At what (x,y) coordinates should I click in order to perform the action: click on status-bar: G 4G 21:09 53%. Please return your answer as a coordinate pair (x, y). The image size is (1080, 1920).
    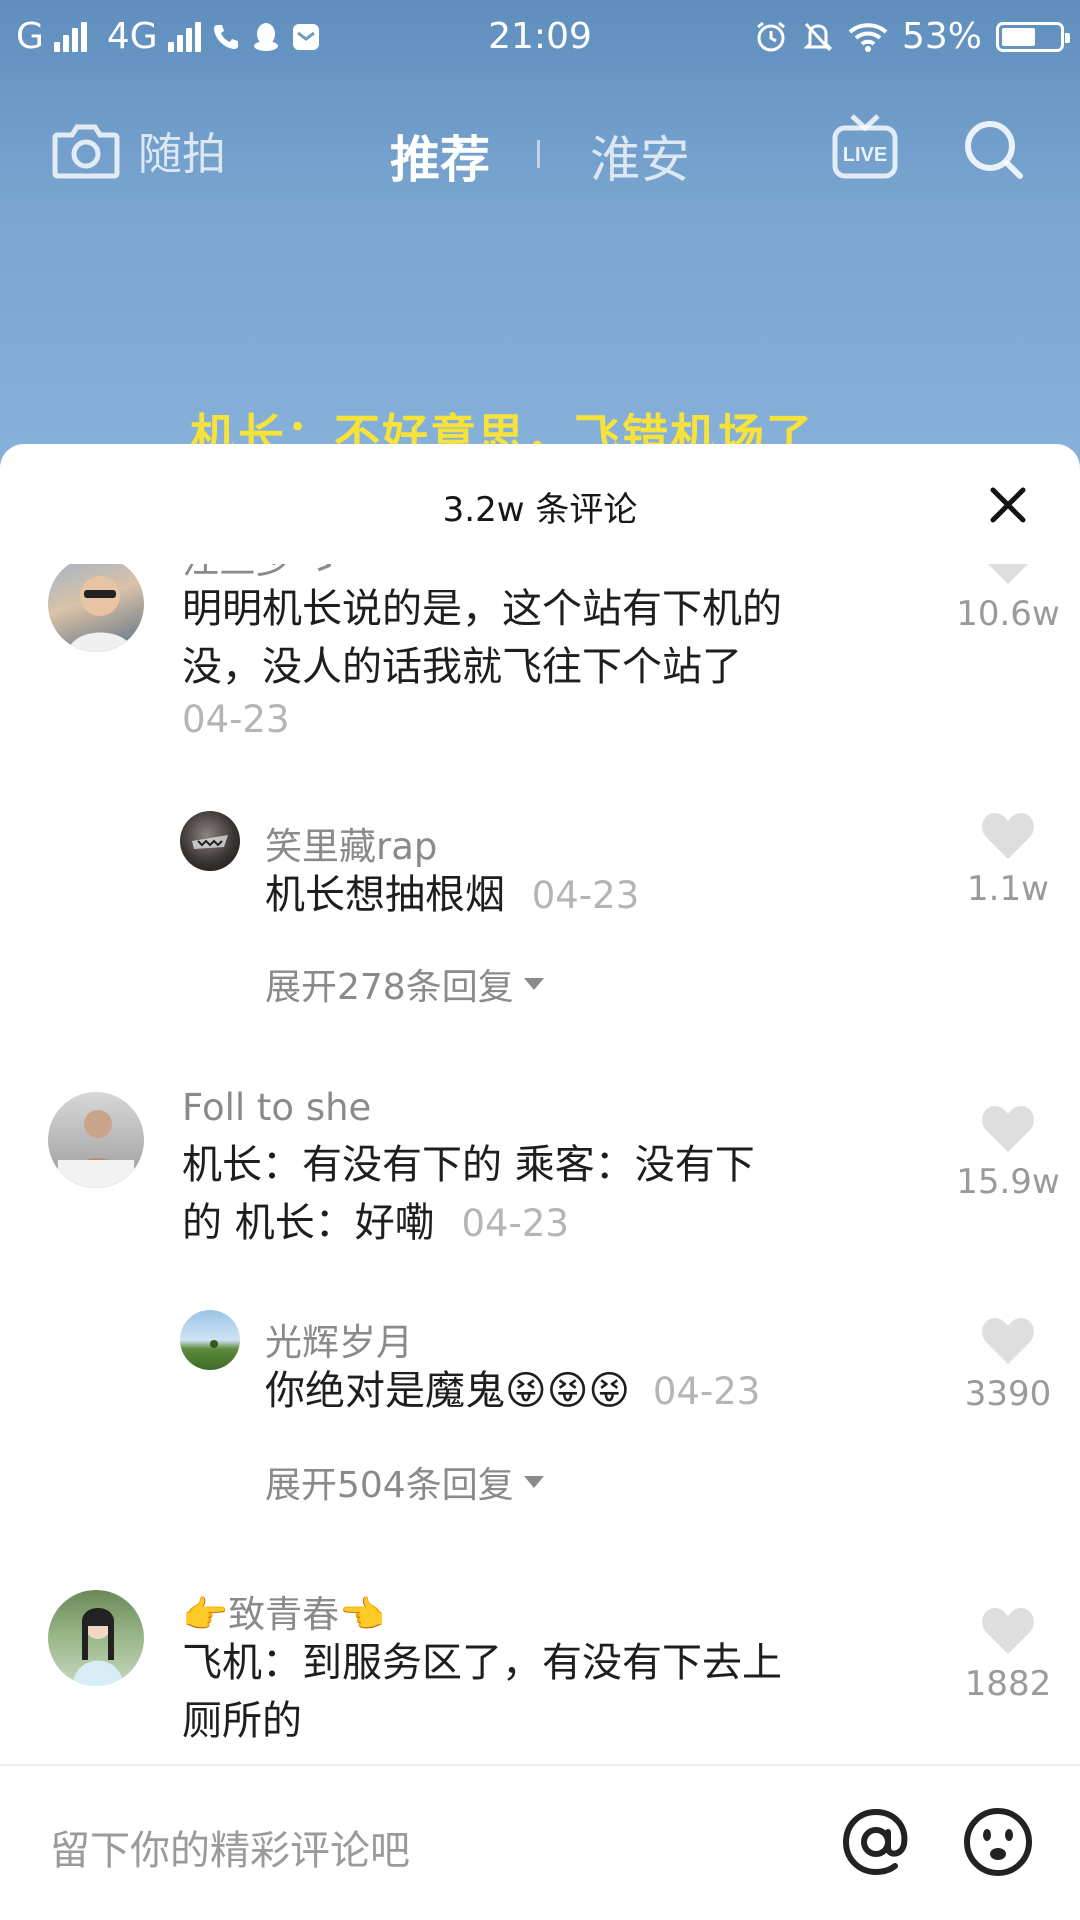
    Looking at the image, I should click on (540, 38).